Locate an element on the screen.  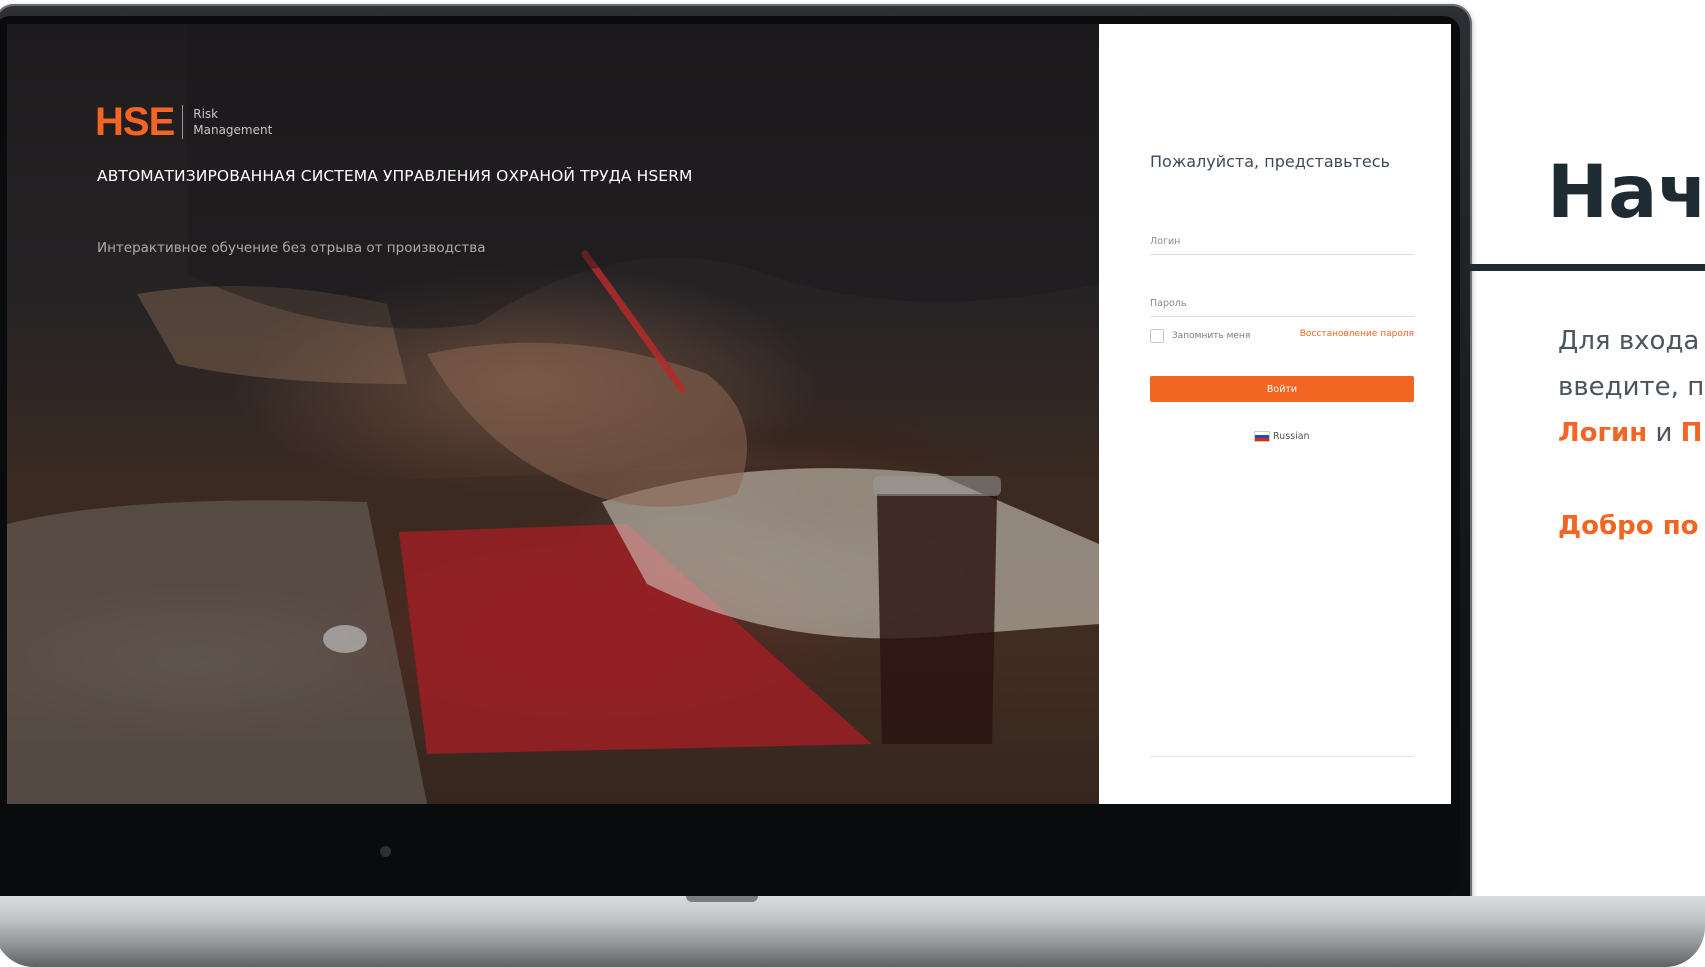
logo-text: HSE is located at coordinates (135, 122).